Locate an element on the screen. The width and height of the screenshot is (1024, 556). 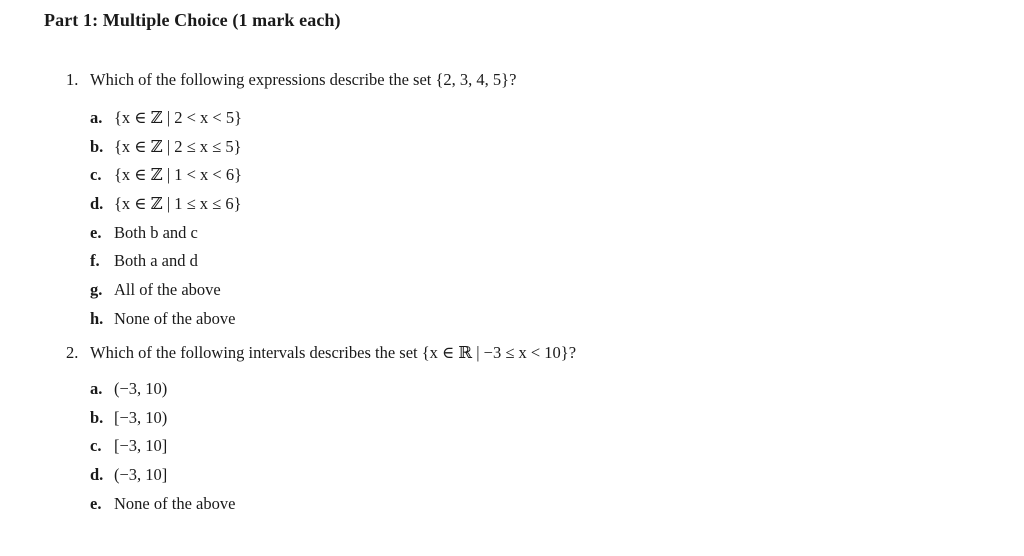
option-1g: g. All of the above is located at coordinates (166, 293).